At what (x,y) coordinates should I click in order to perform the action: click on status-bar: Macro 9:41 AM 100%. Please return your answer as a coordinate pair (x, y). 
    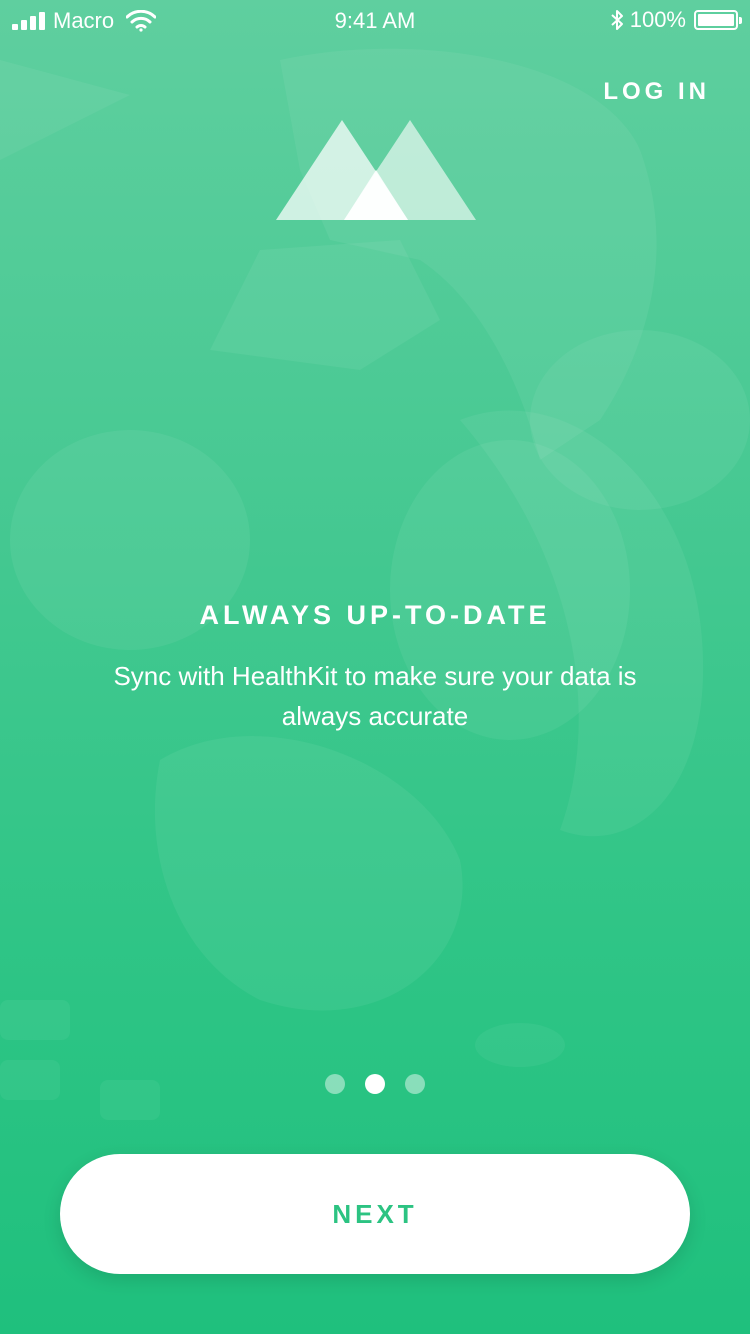
    Looking at the image, I should click on (375, 20).